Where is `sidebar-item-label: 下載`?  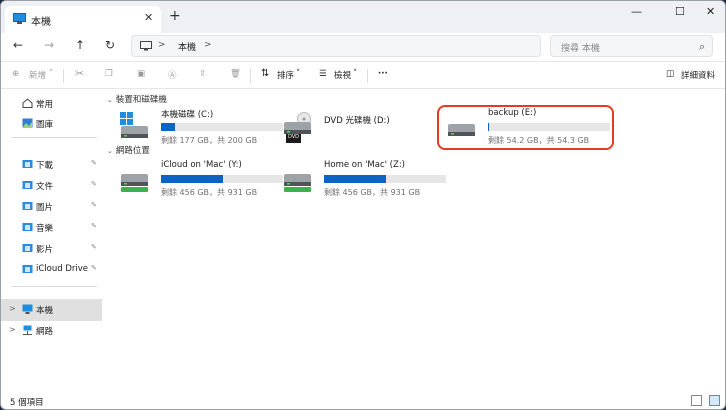 sidebar-item-label: 下載 is located at coordinates (45, 166).